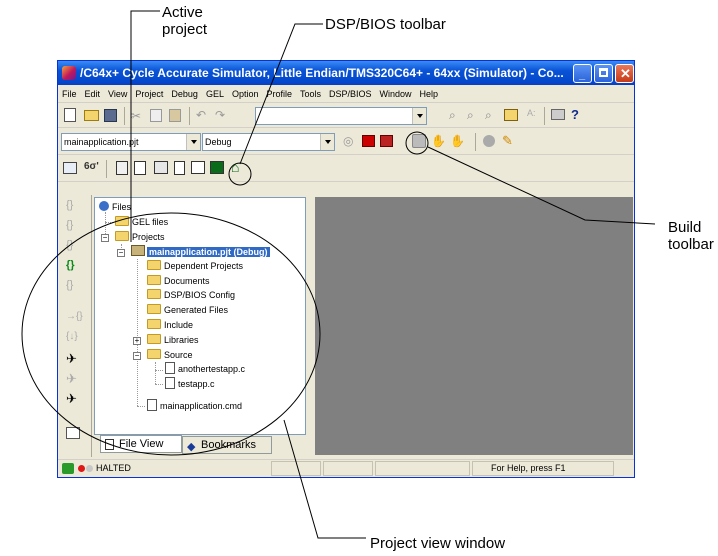 The image size is (718, 556). What do you see at coordinates (579, 115) in the screenshot?
I see `help-icon: ?` at bounding box center [579, 115].